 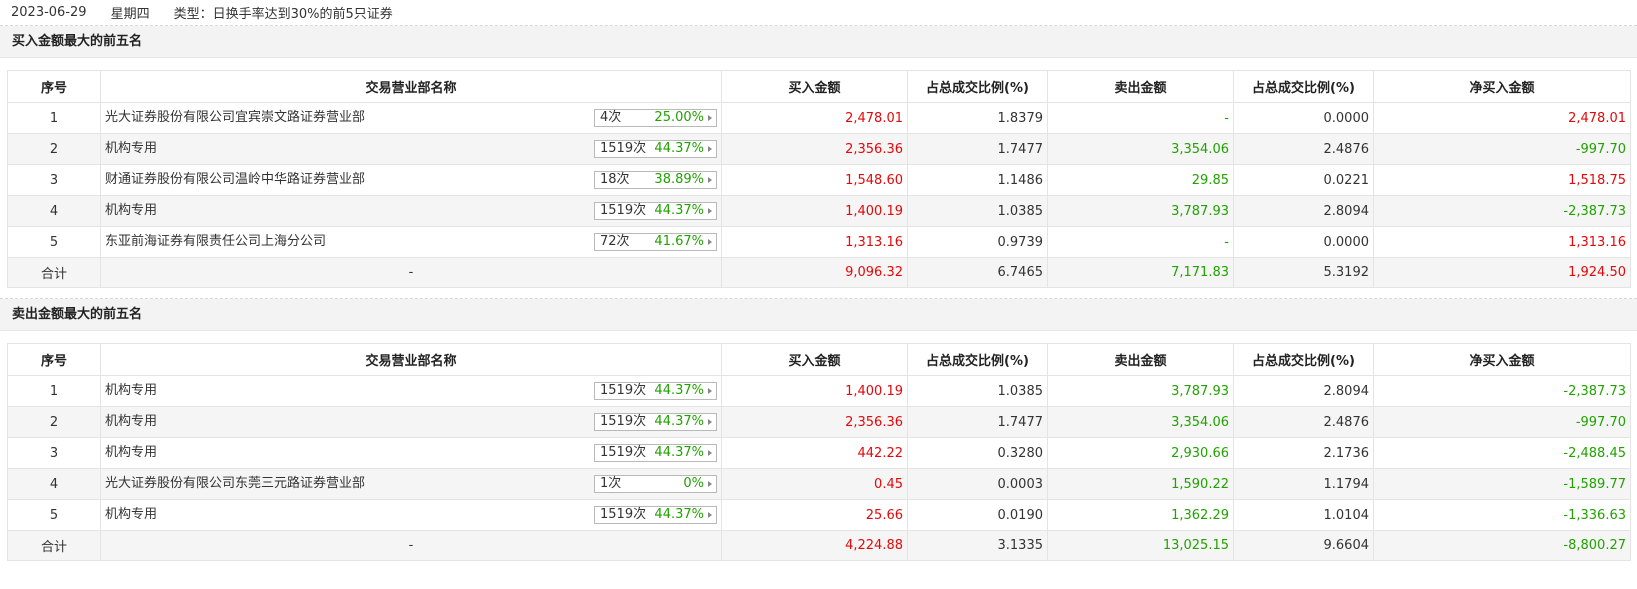 I want to click on net-amount: -1,336.63, so click(x=1502, y=515).